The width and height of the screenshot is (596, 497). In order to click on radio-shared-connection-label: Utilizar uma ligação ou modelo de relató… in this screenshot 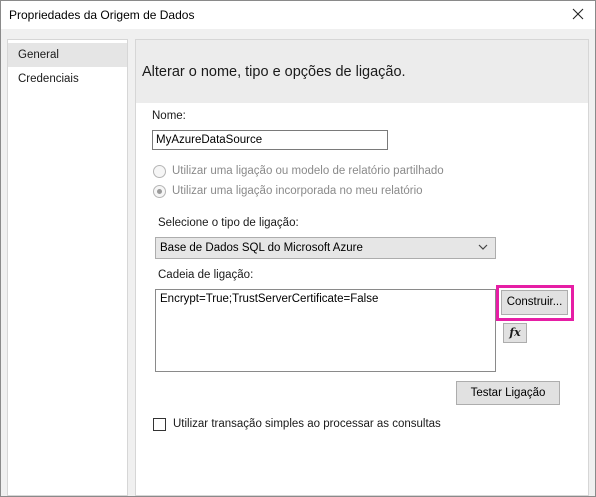, I will do `click(308, 171)`.